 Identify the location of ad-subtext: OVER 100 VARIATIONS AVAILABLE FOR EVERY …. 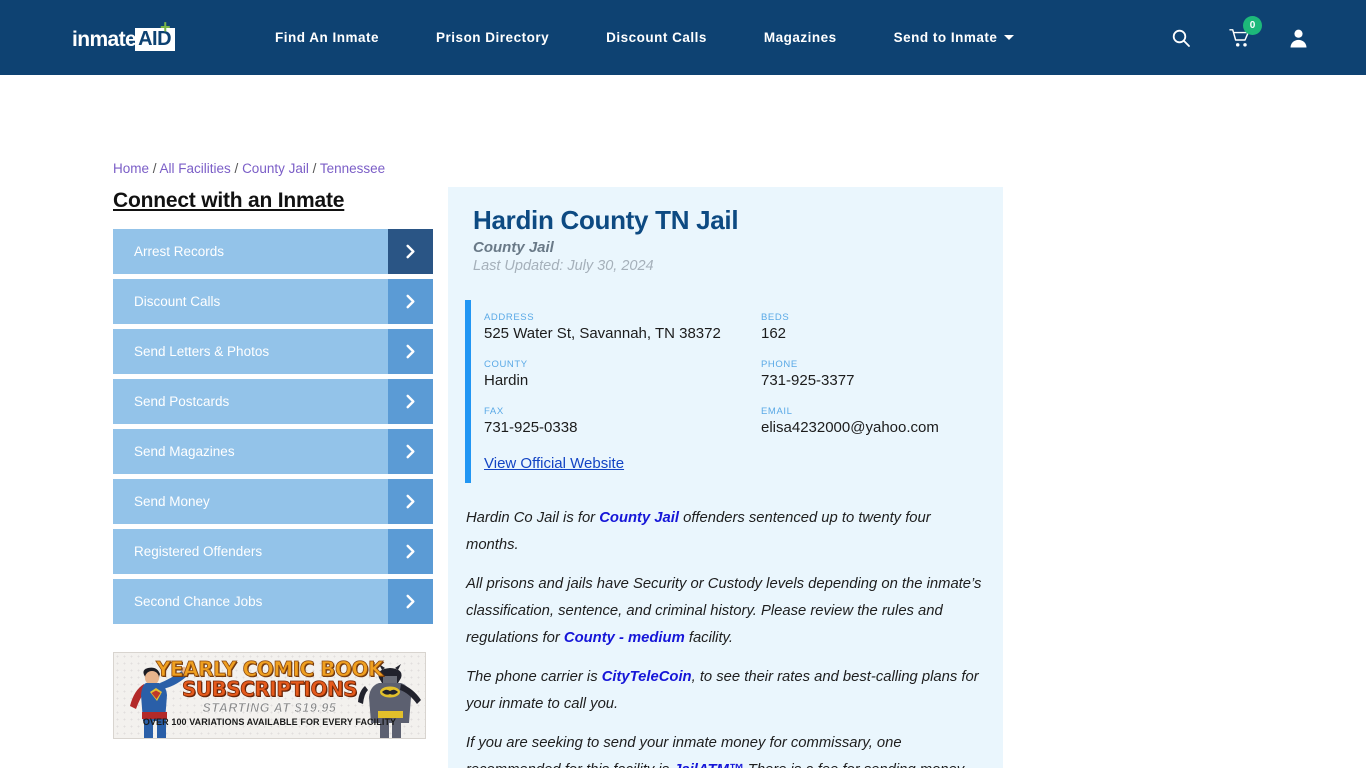
(269, 722).